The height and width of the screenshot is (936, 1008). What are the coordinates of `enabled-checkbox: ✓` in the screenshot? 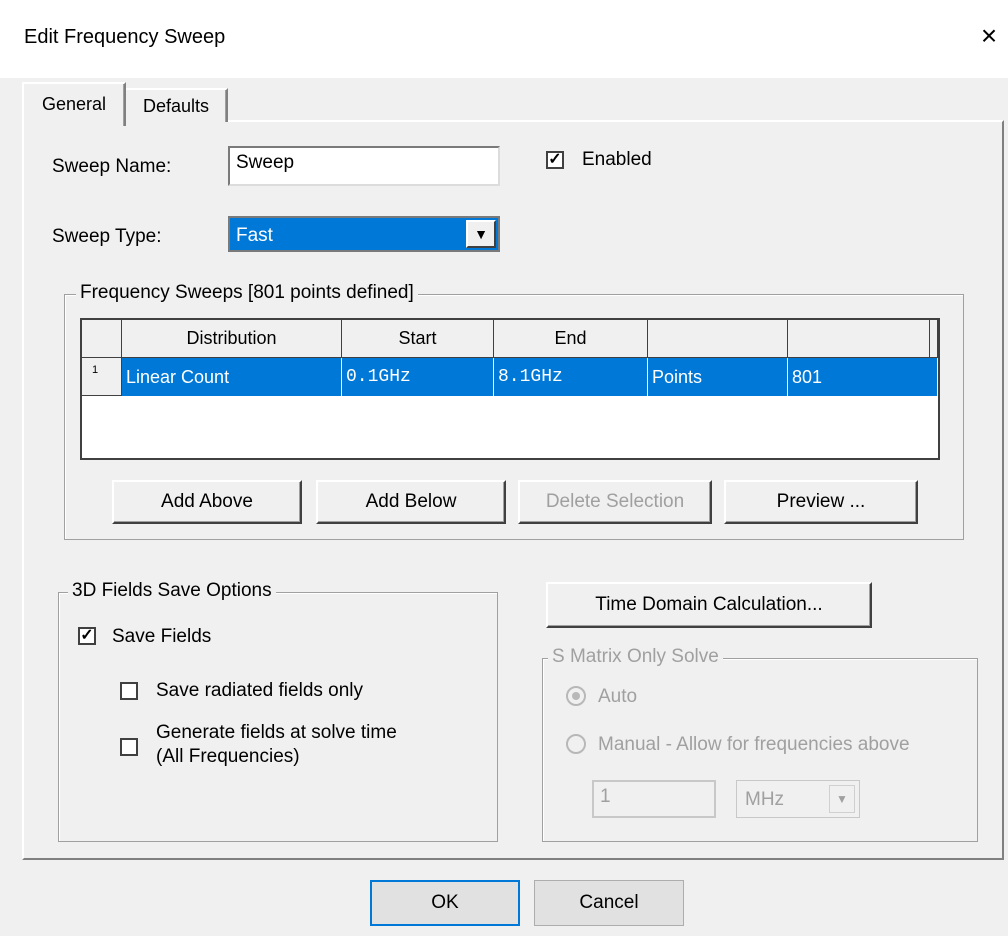 It's located at (555, 160).